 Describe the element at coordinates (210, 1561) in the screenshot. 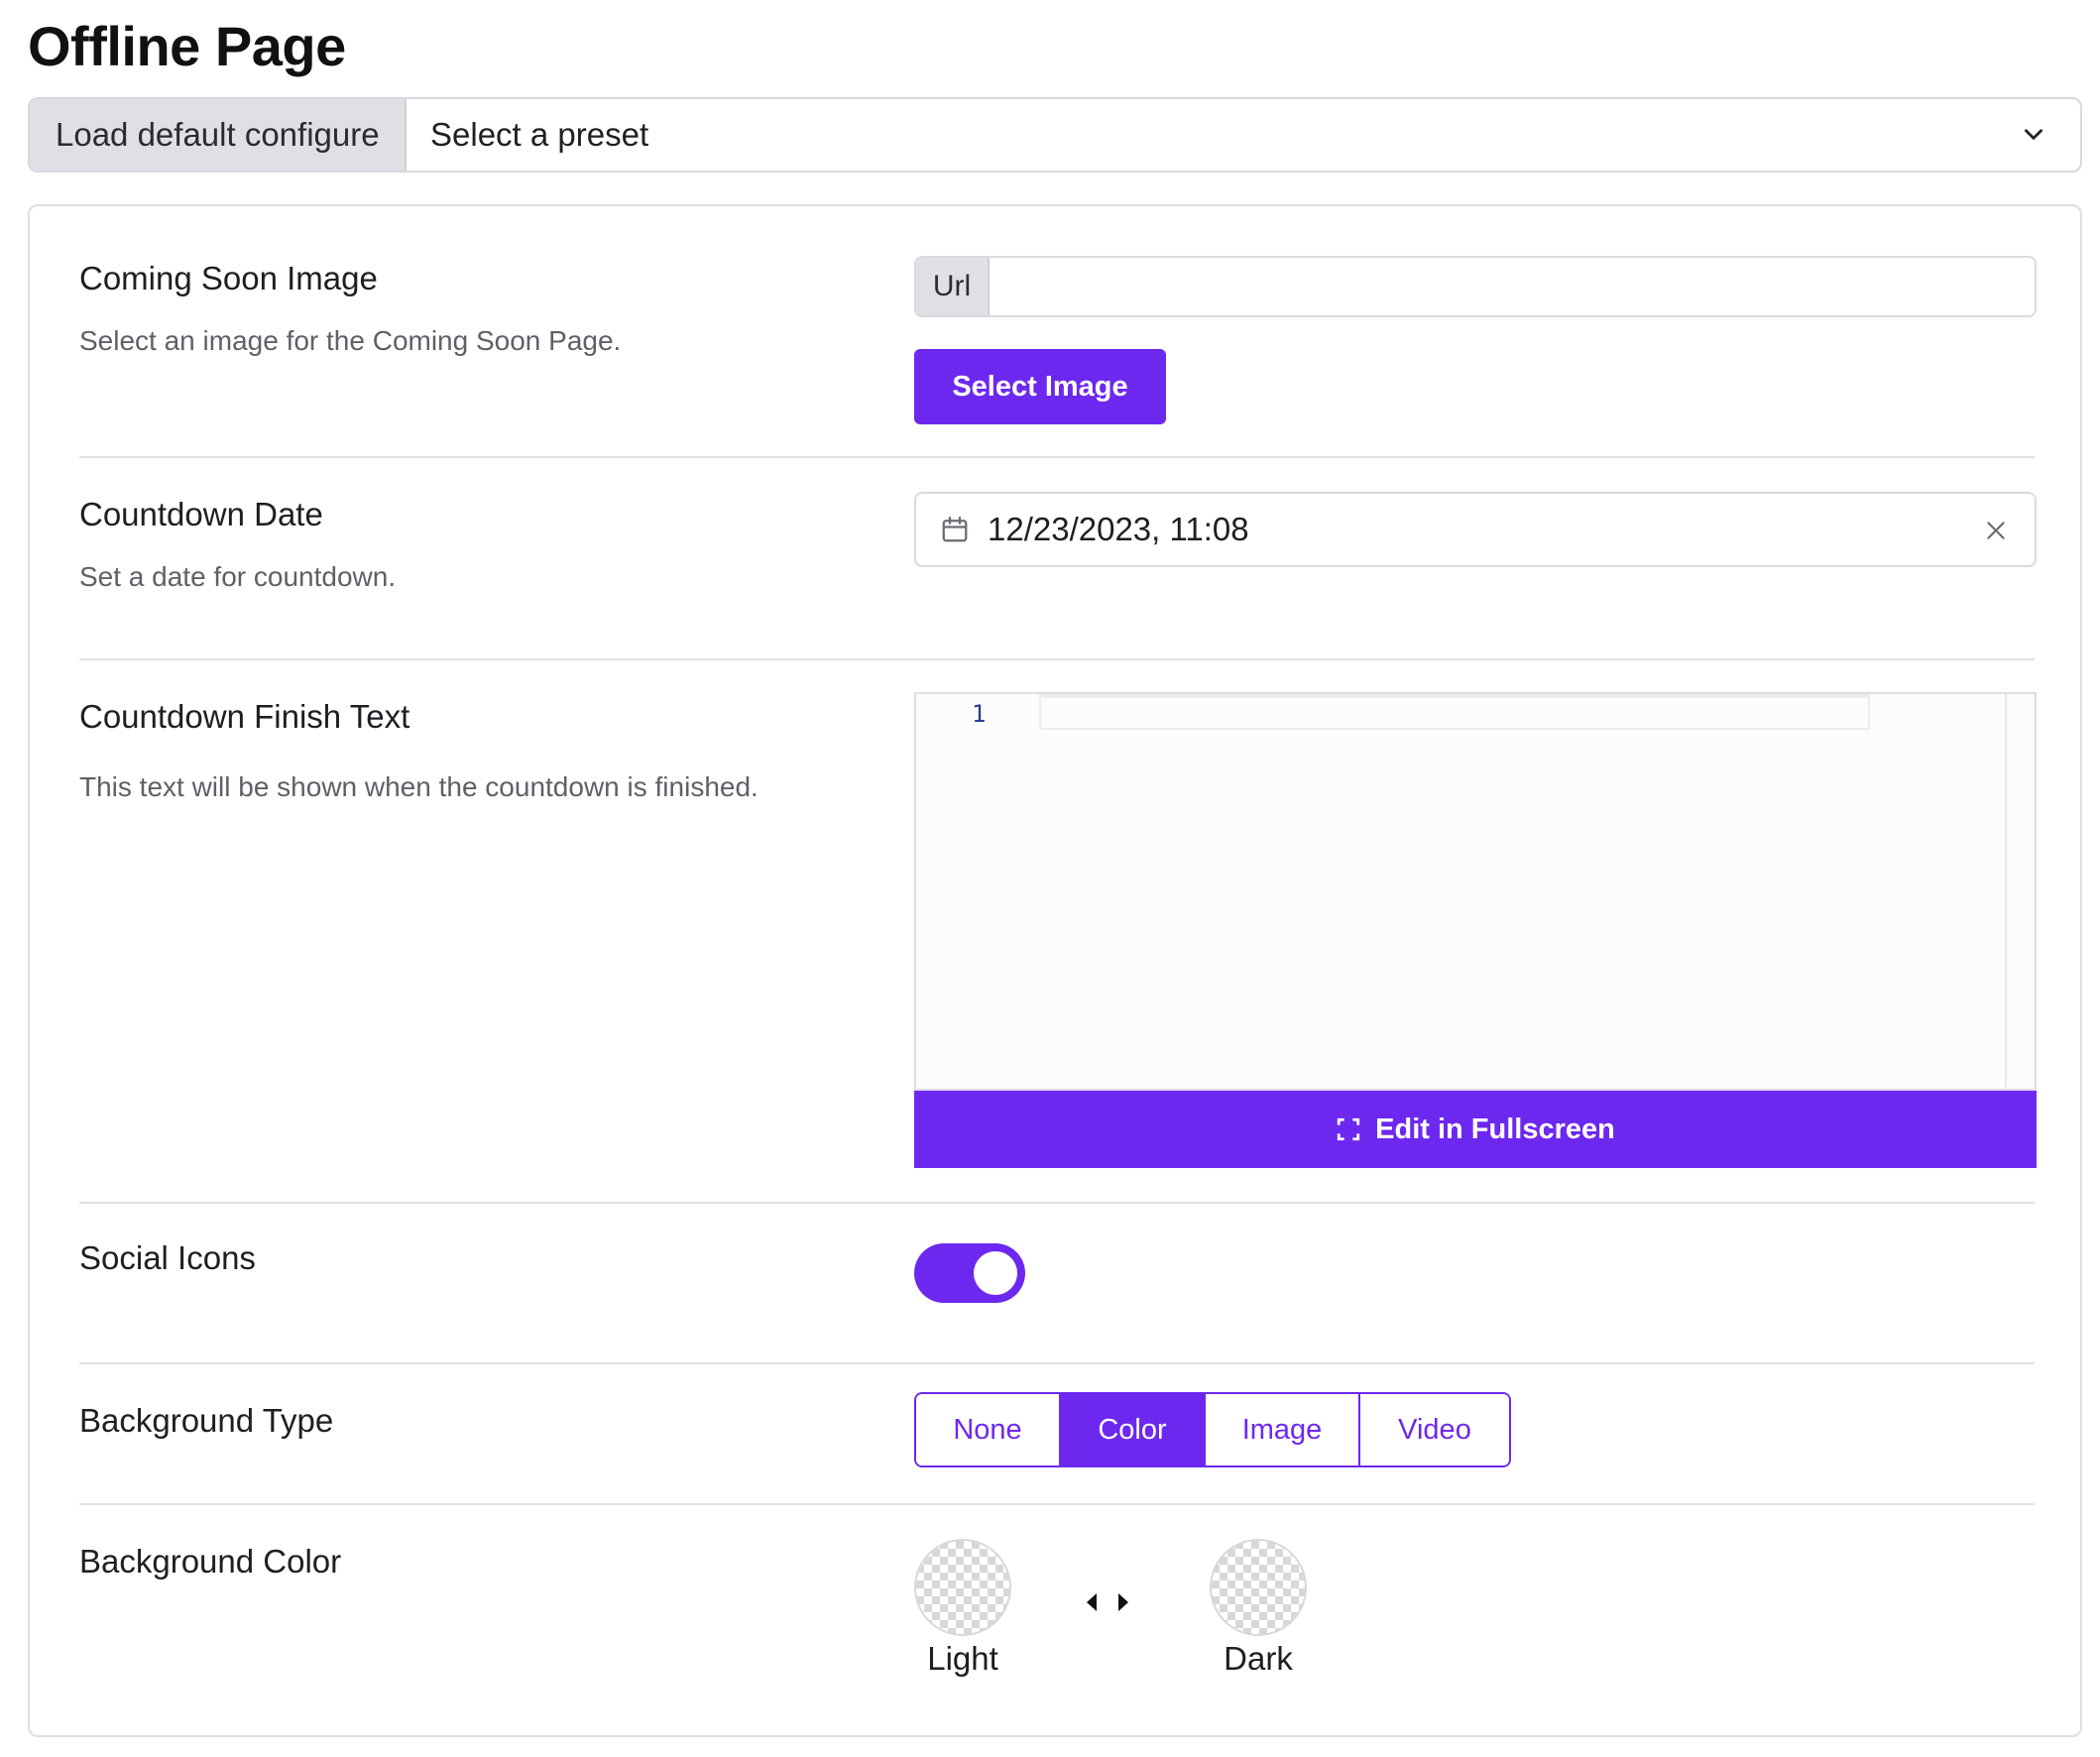

I see `background-color-title: Background Color` at that location.